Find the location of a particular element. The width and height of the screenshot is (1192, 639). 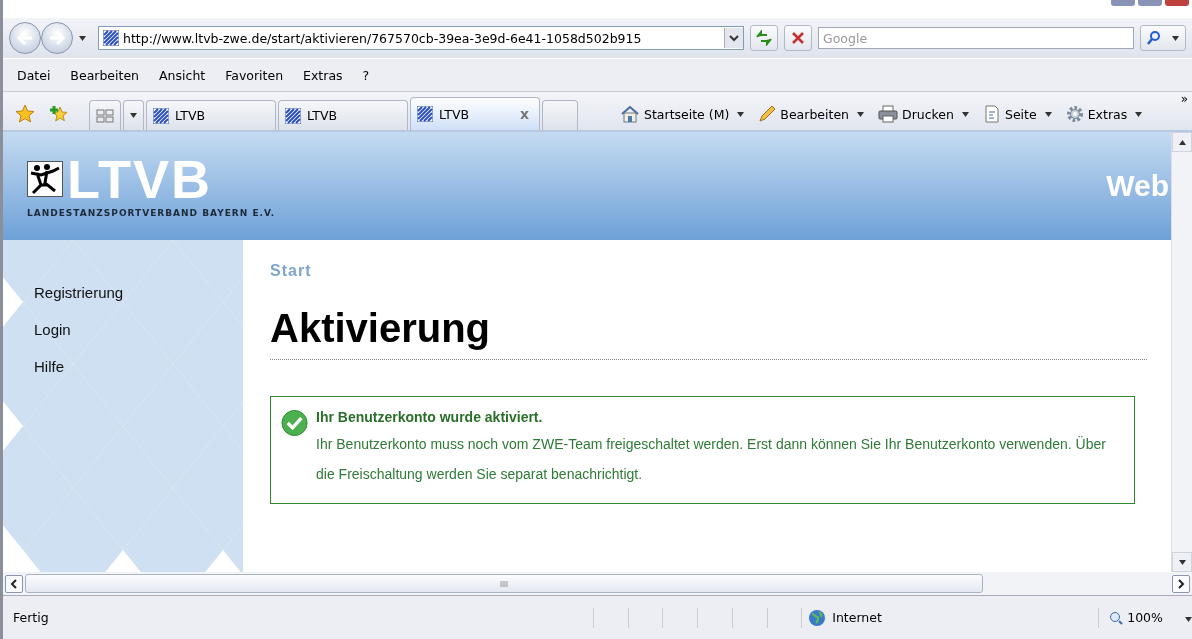

checkmark-icon is located at coordinates (295, 423).